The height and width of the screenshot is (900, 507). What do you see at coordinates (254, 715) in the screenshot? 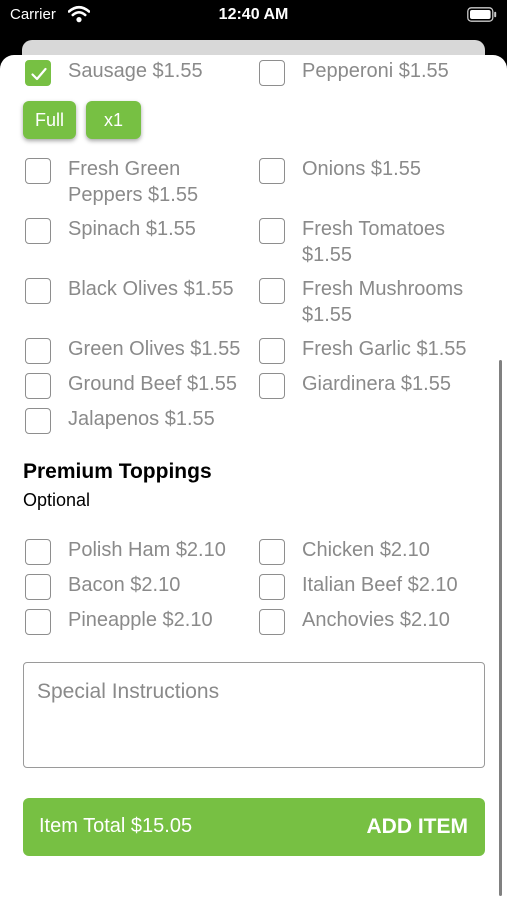
I see `special-instructions-field` at bounding box center [254, 715].